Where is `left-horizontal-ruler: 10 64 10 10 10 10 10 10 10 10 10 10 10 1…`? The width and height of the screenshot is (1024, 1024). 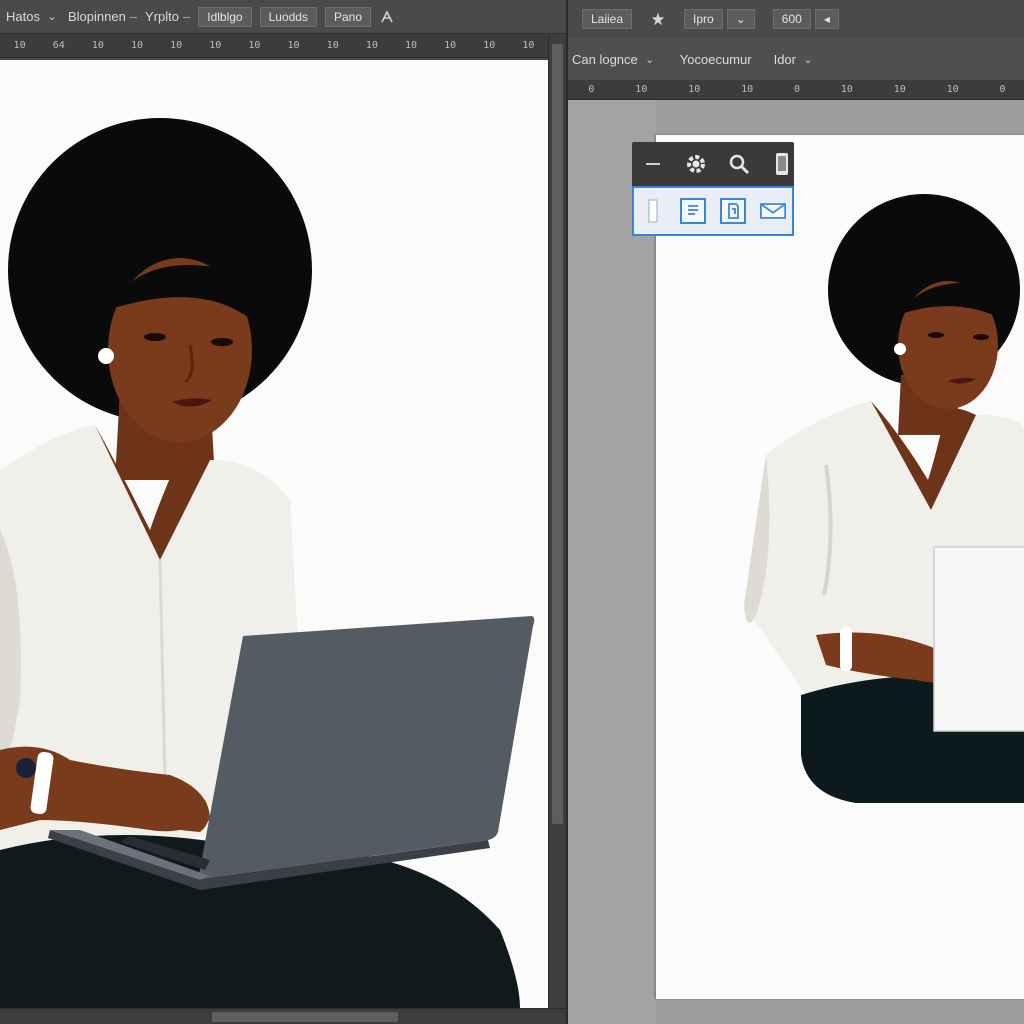 left-horizontal-ruler: 10 64 10 10 10 10 10 10 10 10 10 10 10 1… is located at coordinates (274, 46).